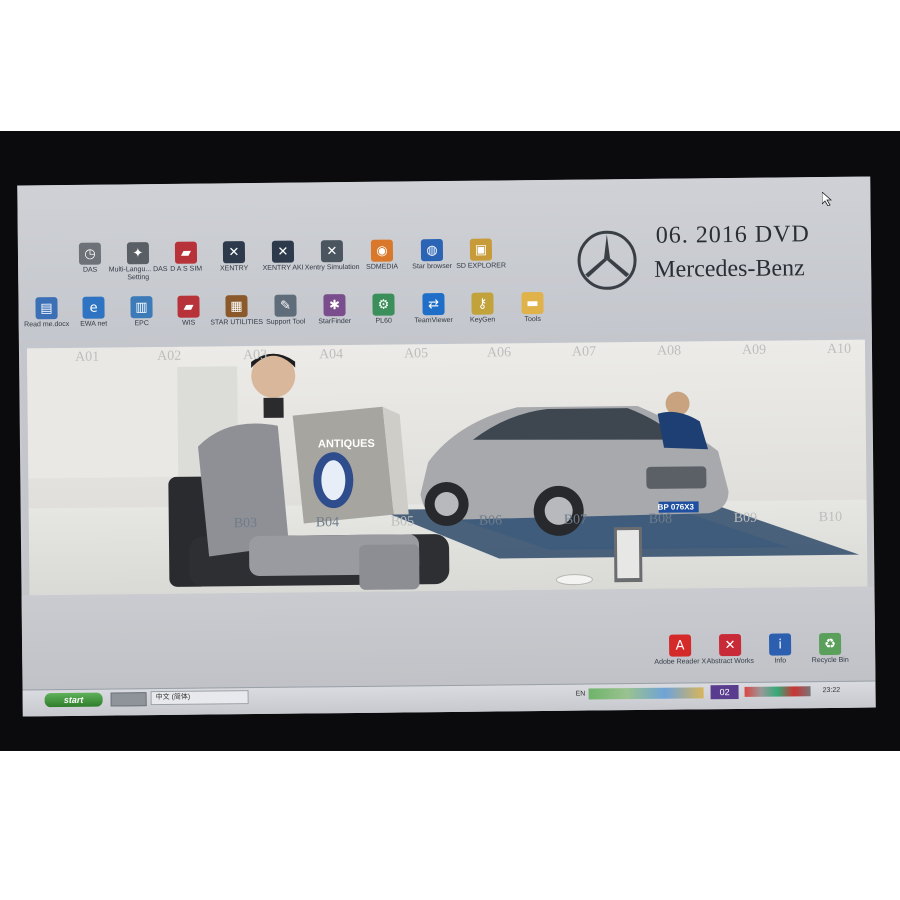  I want to click on grid-label: A08, so click(669, 351).